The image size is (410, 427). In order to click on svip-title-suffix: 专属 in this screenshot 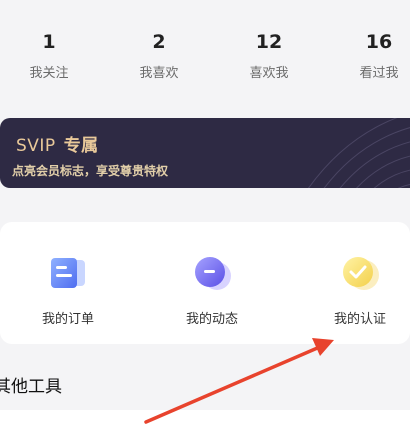, I will do `click(81, 146)`.